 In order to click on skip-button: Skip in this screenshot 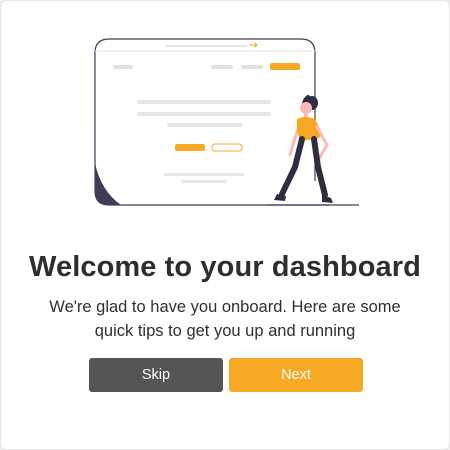, I will do `click(156, 375)`.